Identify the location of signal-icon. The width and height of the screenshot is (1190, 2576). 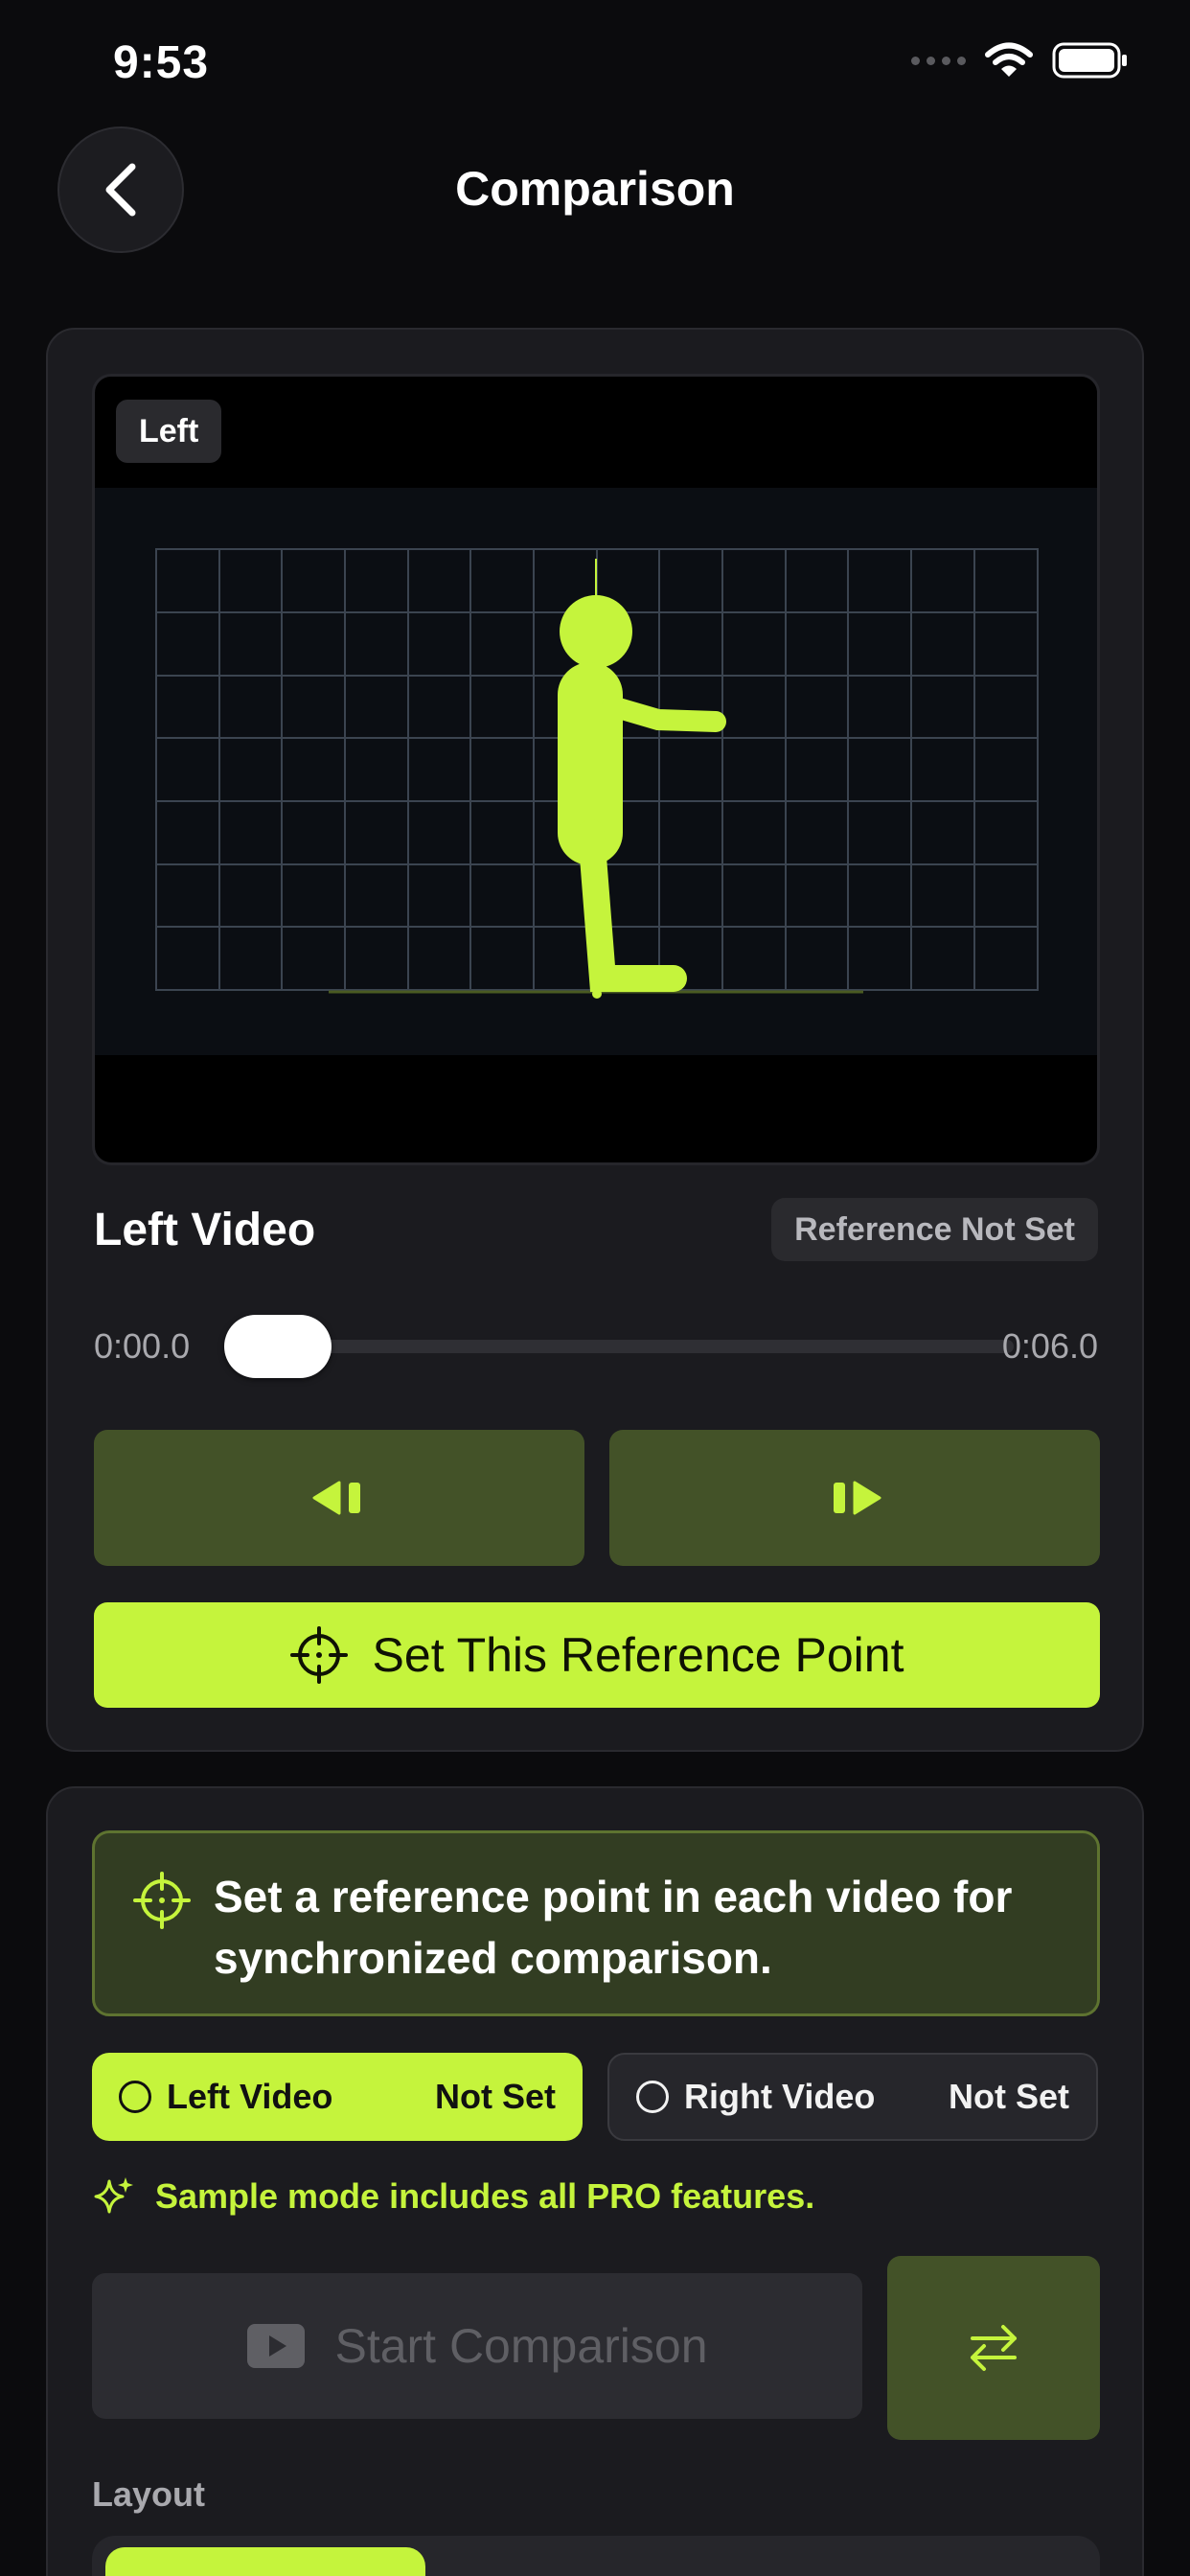
(938, 60).